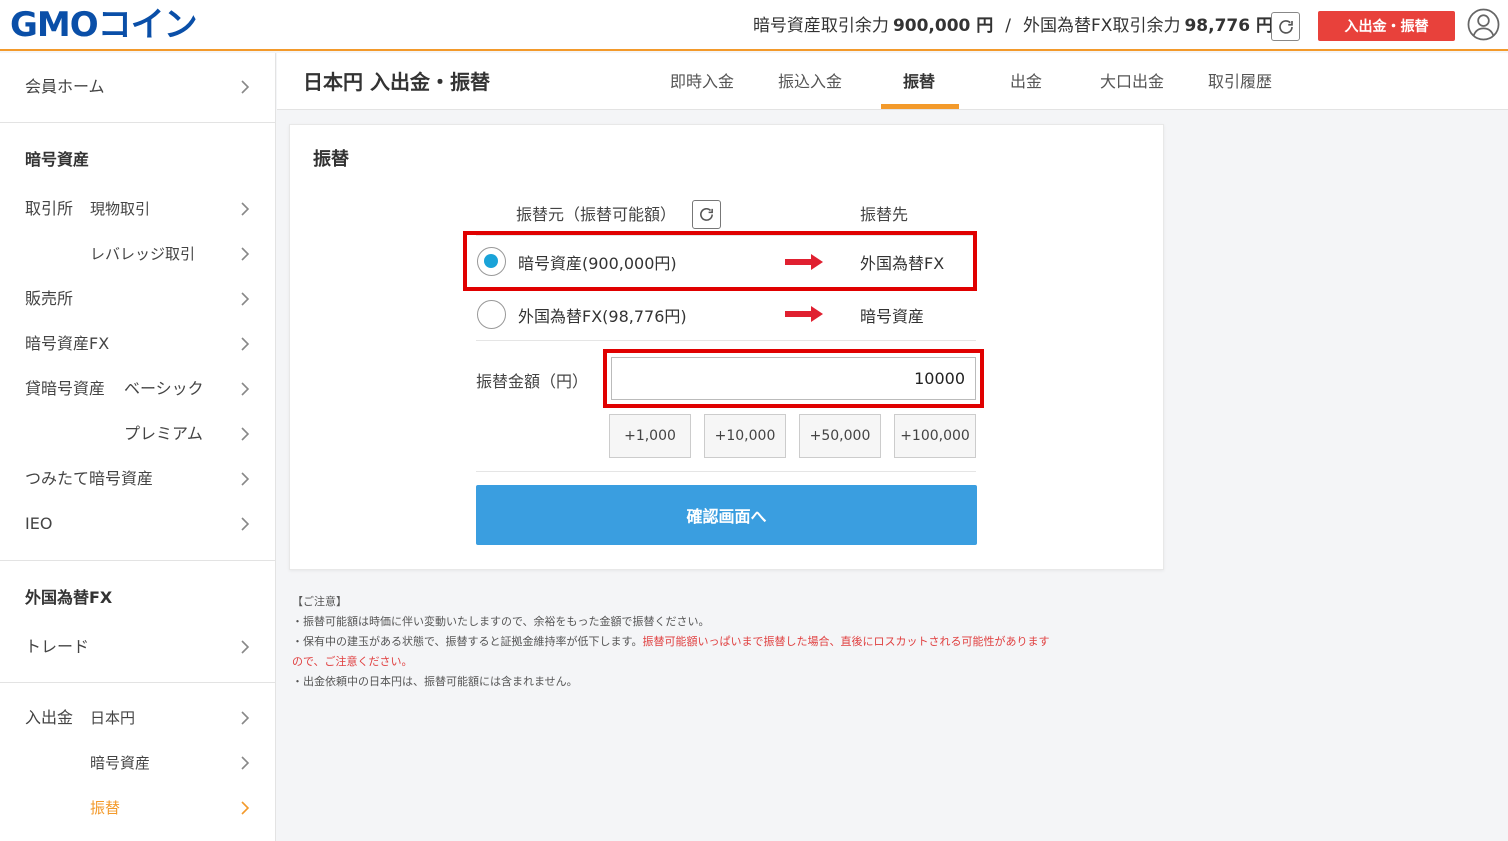  I want to click on sidebar-item-home: 会員ホーム, so click(138, 87).